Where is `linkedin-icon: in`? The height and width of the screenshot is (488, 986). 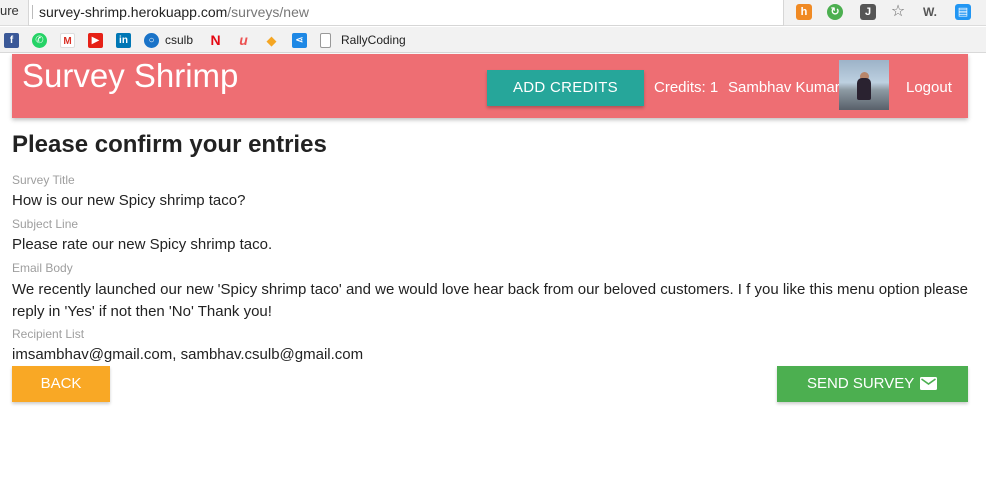
linkedin-icon: in is located at coordinates (123, 40).